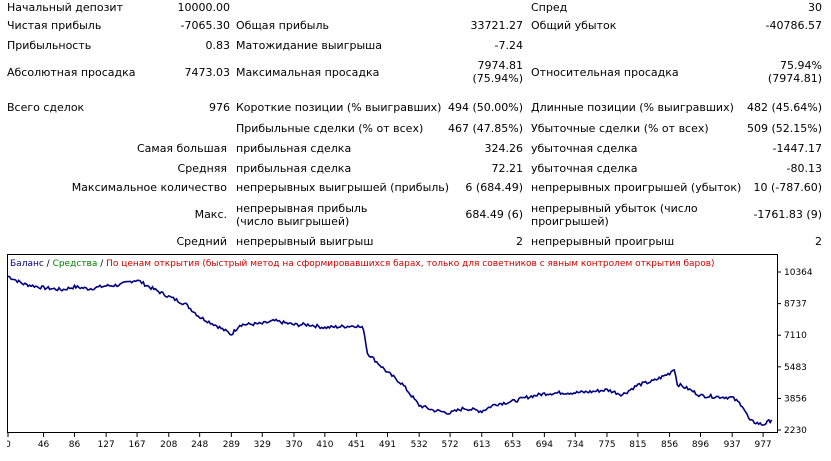  I want to click on y-tick-label: 8737, so click(795, 305).